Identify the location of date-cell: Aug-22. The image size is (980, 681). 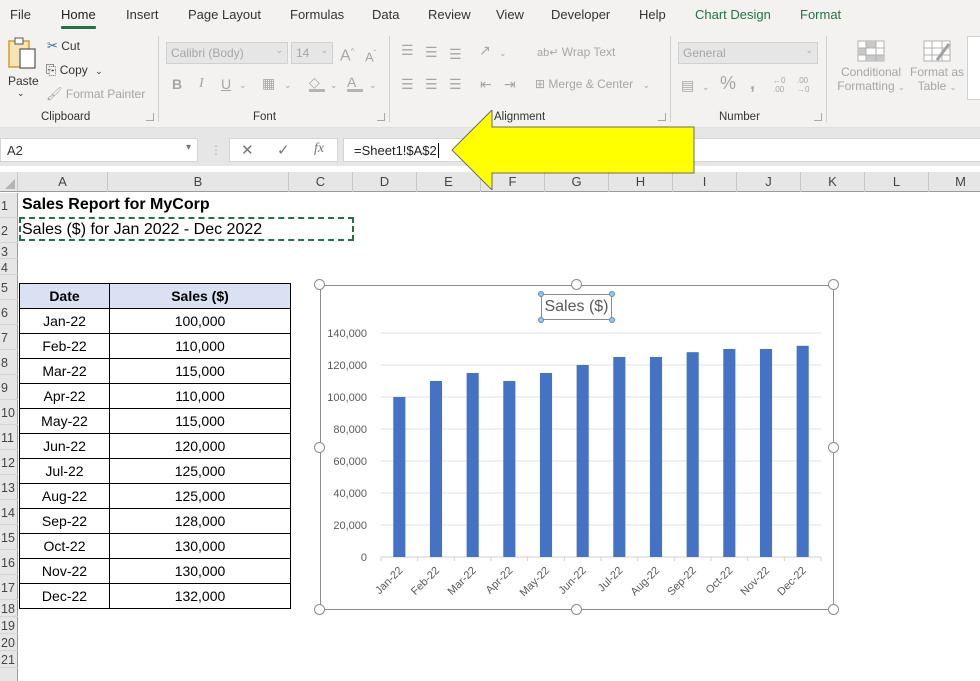
(64, 496).